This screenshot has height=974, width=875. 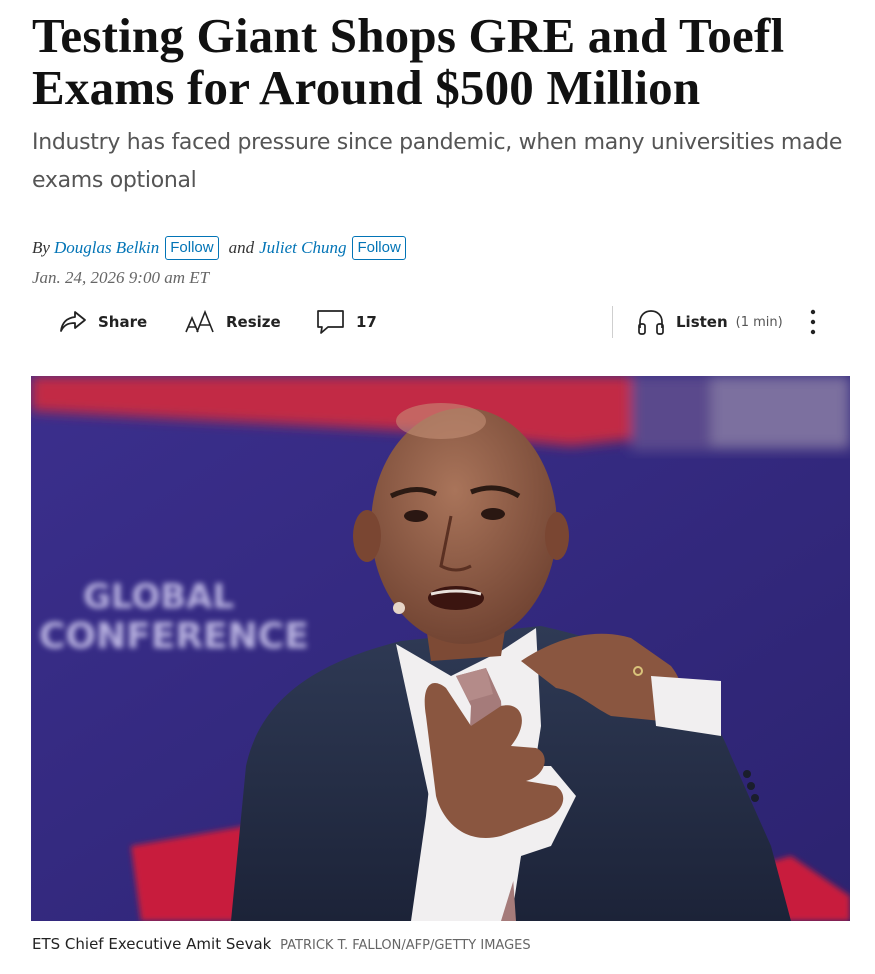 I want to click on speech-bubble-icon, so click(x=330, y=322).